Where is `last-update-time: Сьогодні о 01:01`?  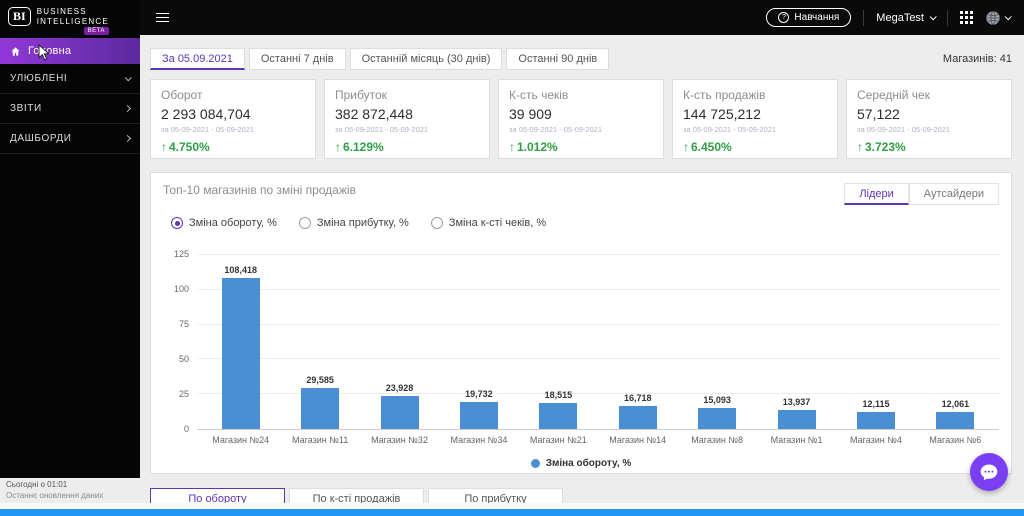
last-update-time: Сьогодні о 01:01 is located at coordinates (37, 484).